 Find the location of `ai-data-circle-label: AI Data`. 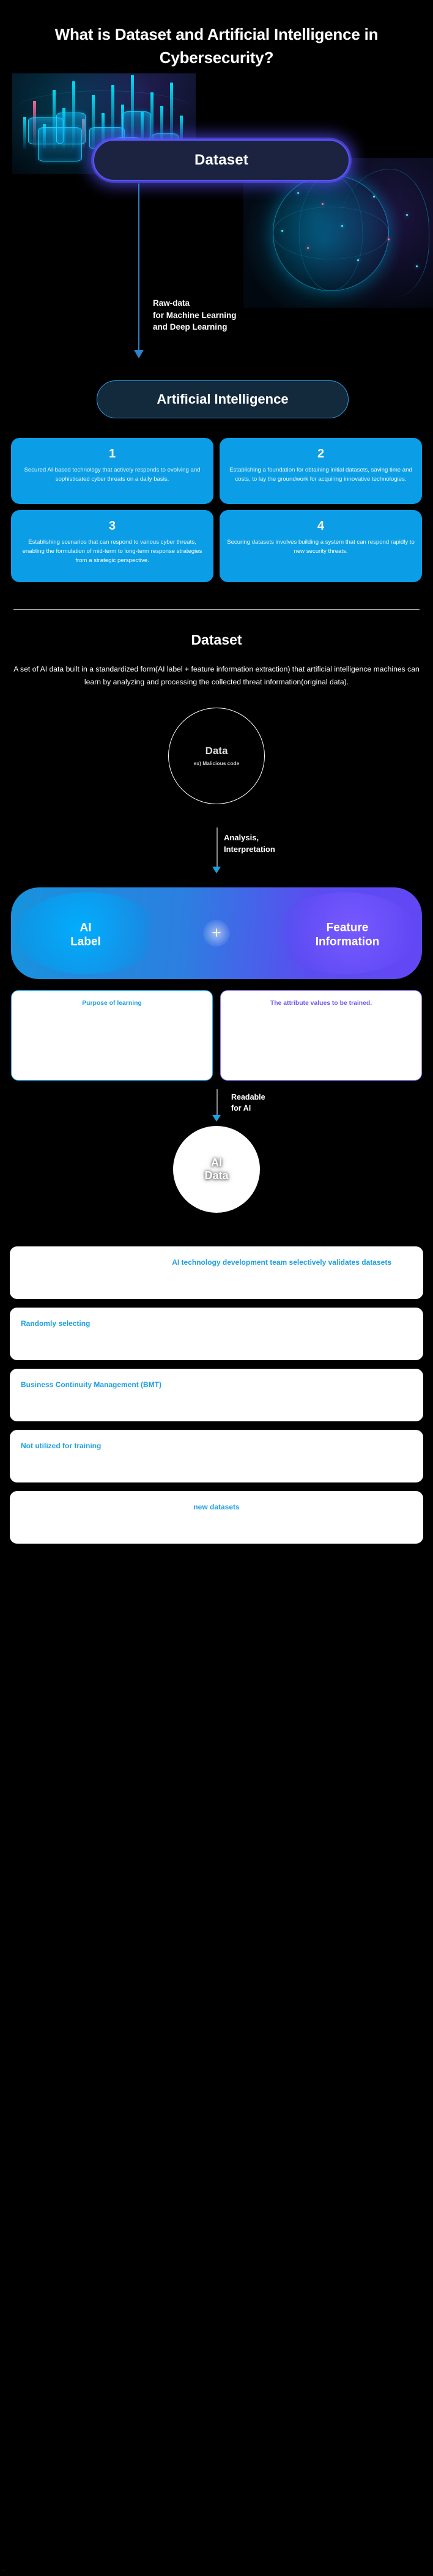

ai-data-circle-label: AI Data is located at coordinates (216, 1169).